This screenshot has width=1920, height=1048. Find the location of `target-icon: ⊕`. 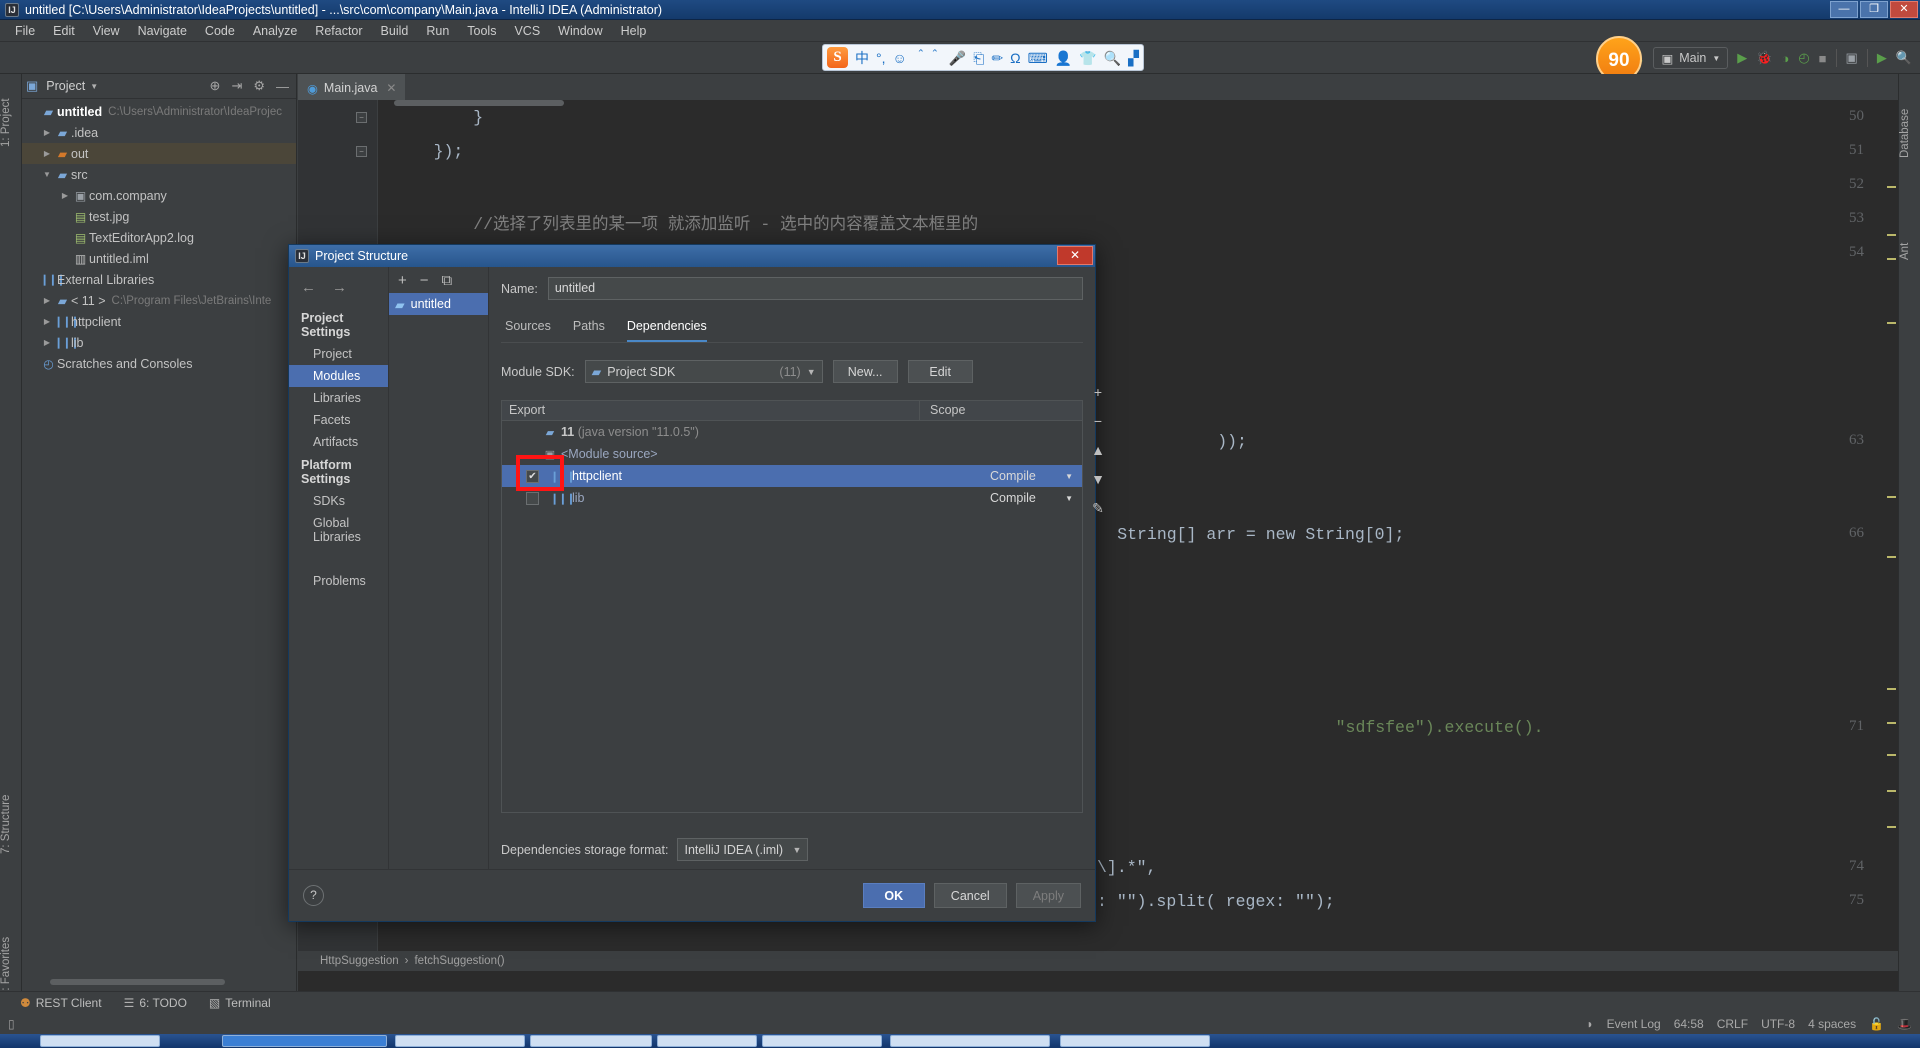

target-icon: ⊕ is located at coordinates (215, 86).